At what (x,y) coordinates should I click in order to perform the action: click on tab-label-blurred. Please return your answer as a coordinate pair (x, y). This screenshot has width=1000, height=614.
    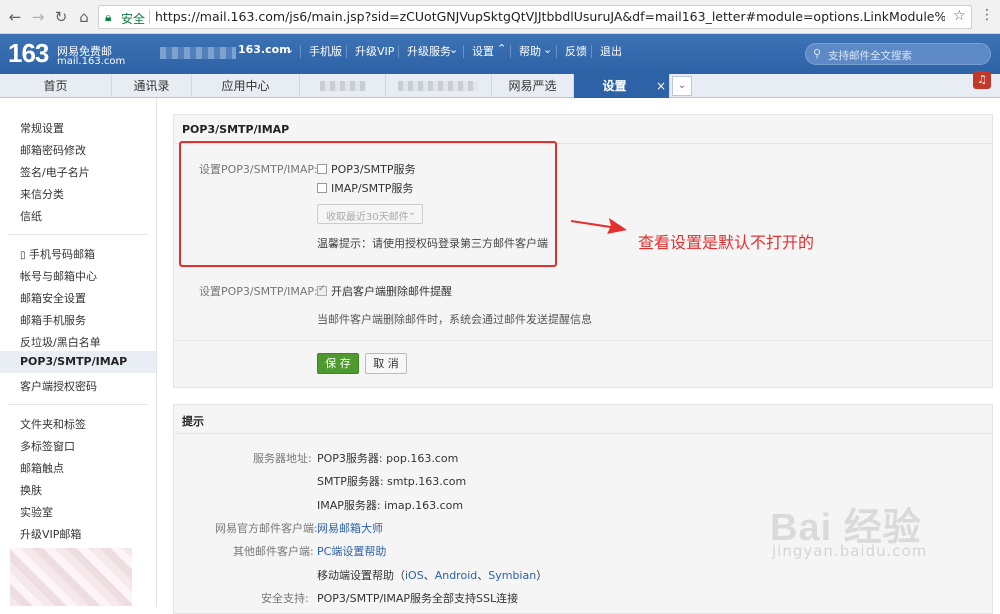
    Looking at the image, I should click on (438, 86).